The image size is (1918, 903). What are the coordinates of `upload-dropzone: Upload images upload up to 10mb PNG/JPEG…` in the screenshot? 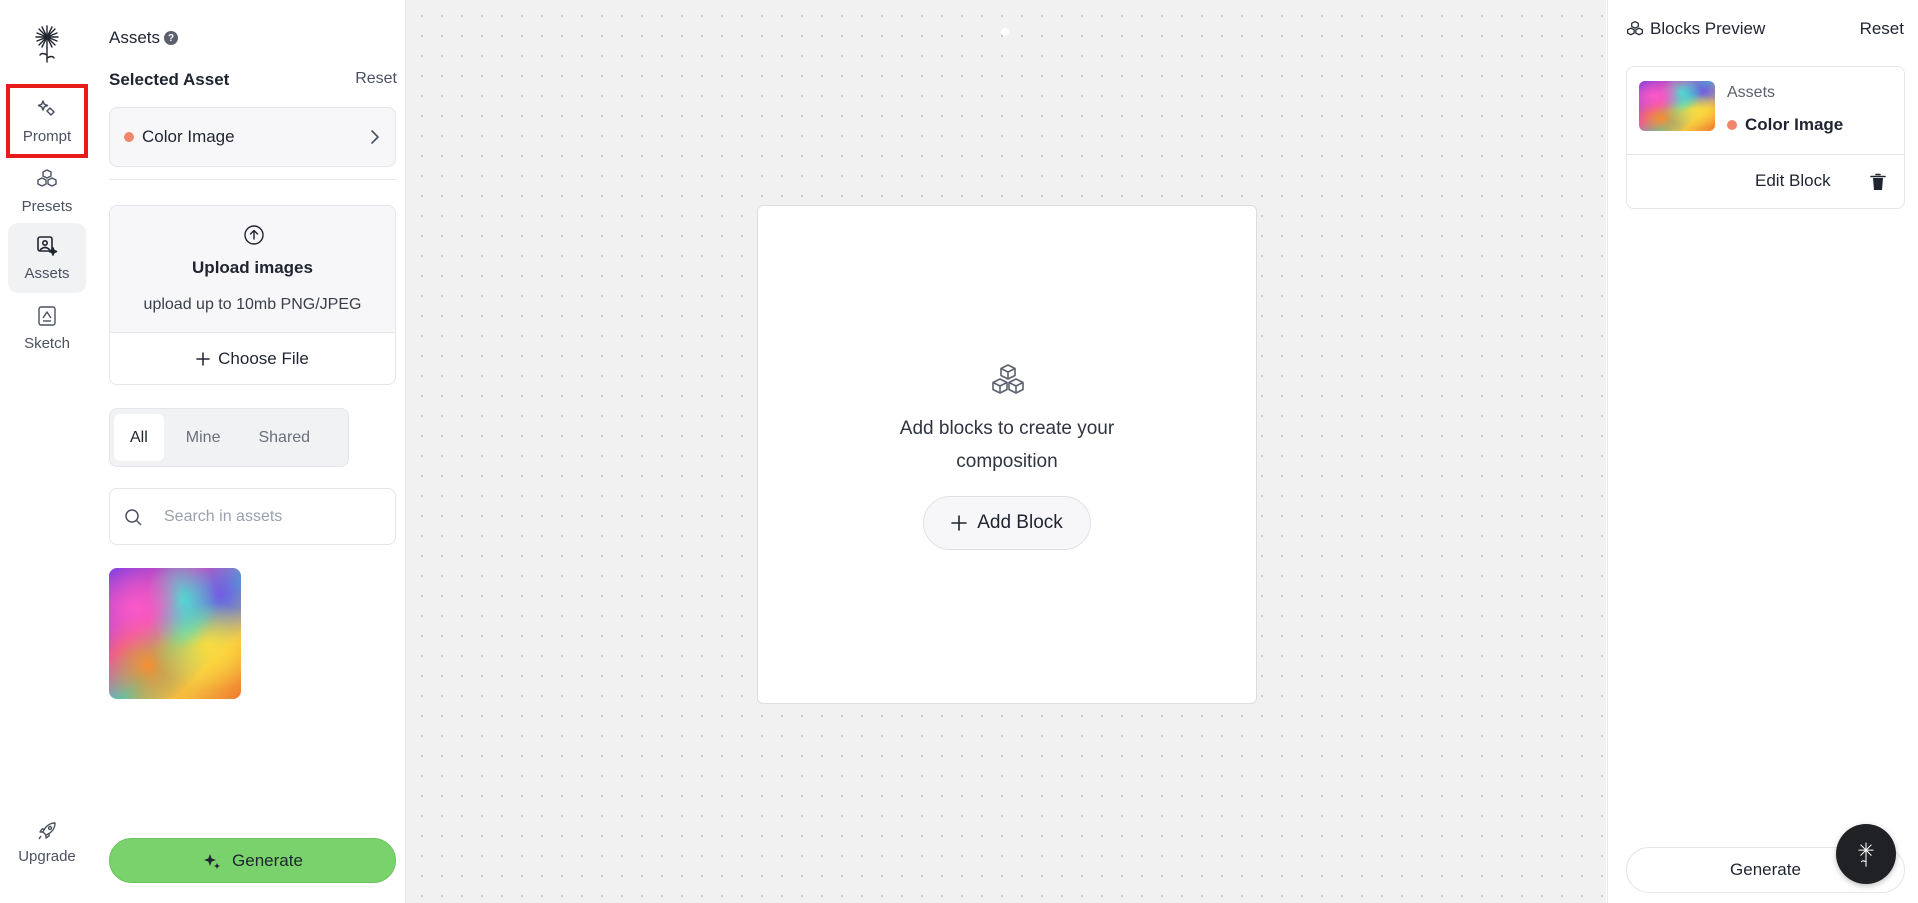 It's located at (252, 295).